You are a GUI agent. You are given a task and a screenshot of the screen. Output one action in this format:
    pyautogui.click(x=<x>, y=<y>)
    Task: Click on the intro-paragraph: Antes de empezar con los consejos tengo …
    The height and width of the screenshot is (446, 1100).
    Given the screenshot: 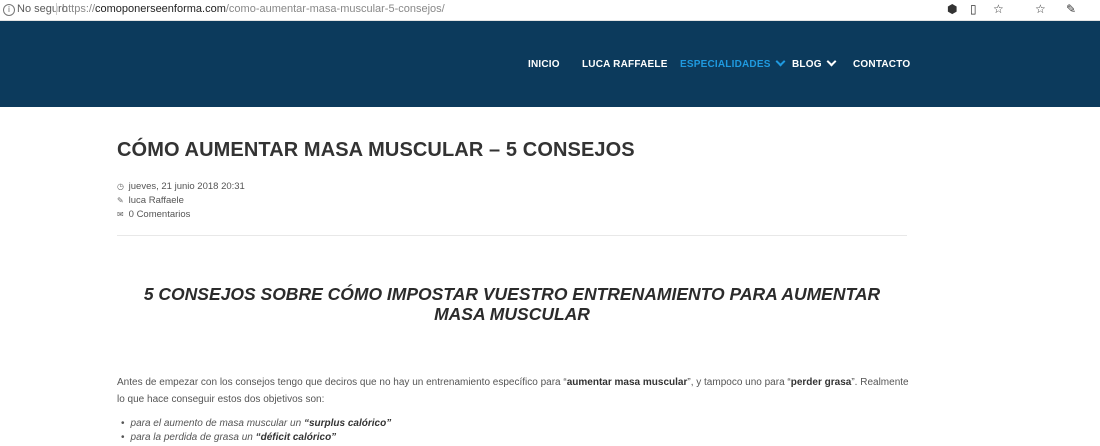 What is the action you would take?
    pyautogui.click(x=514, y=391)
    